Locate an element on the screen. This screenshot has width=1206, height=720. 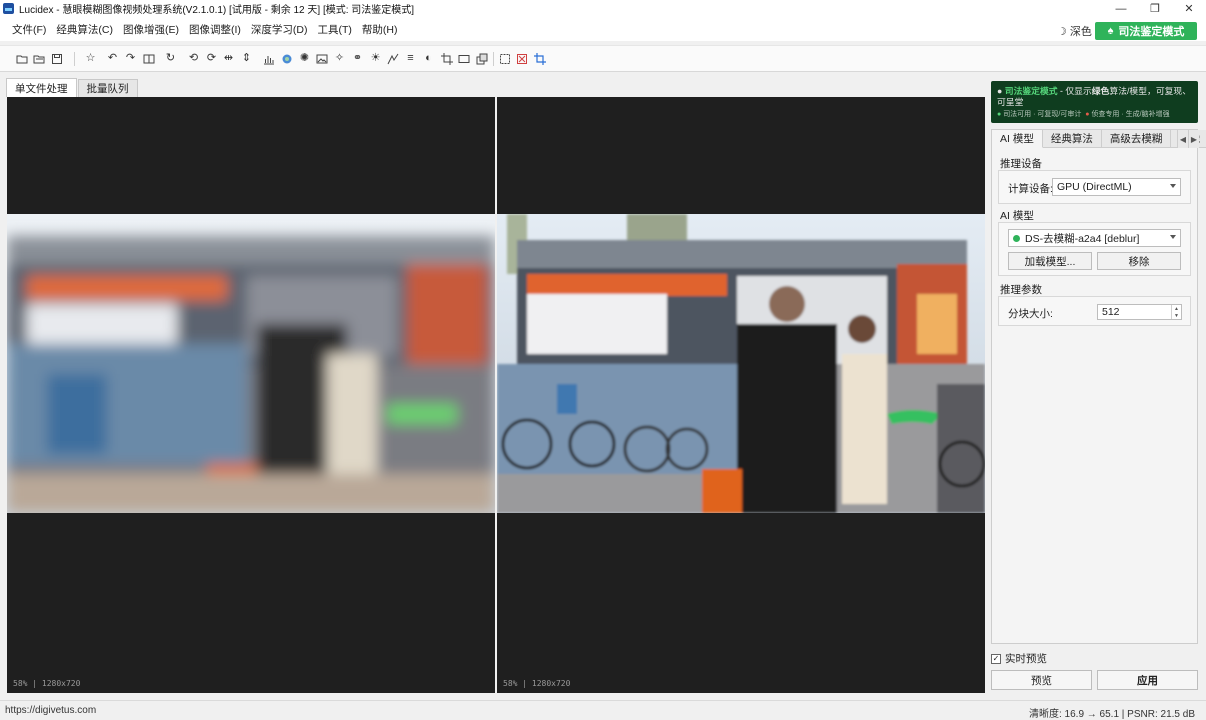
refresh-icon: ↻ is located at coordinates (170, 58).